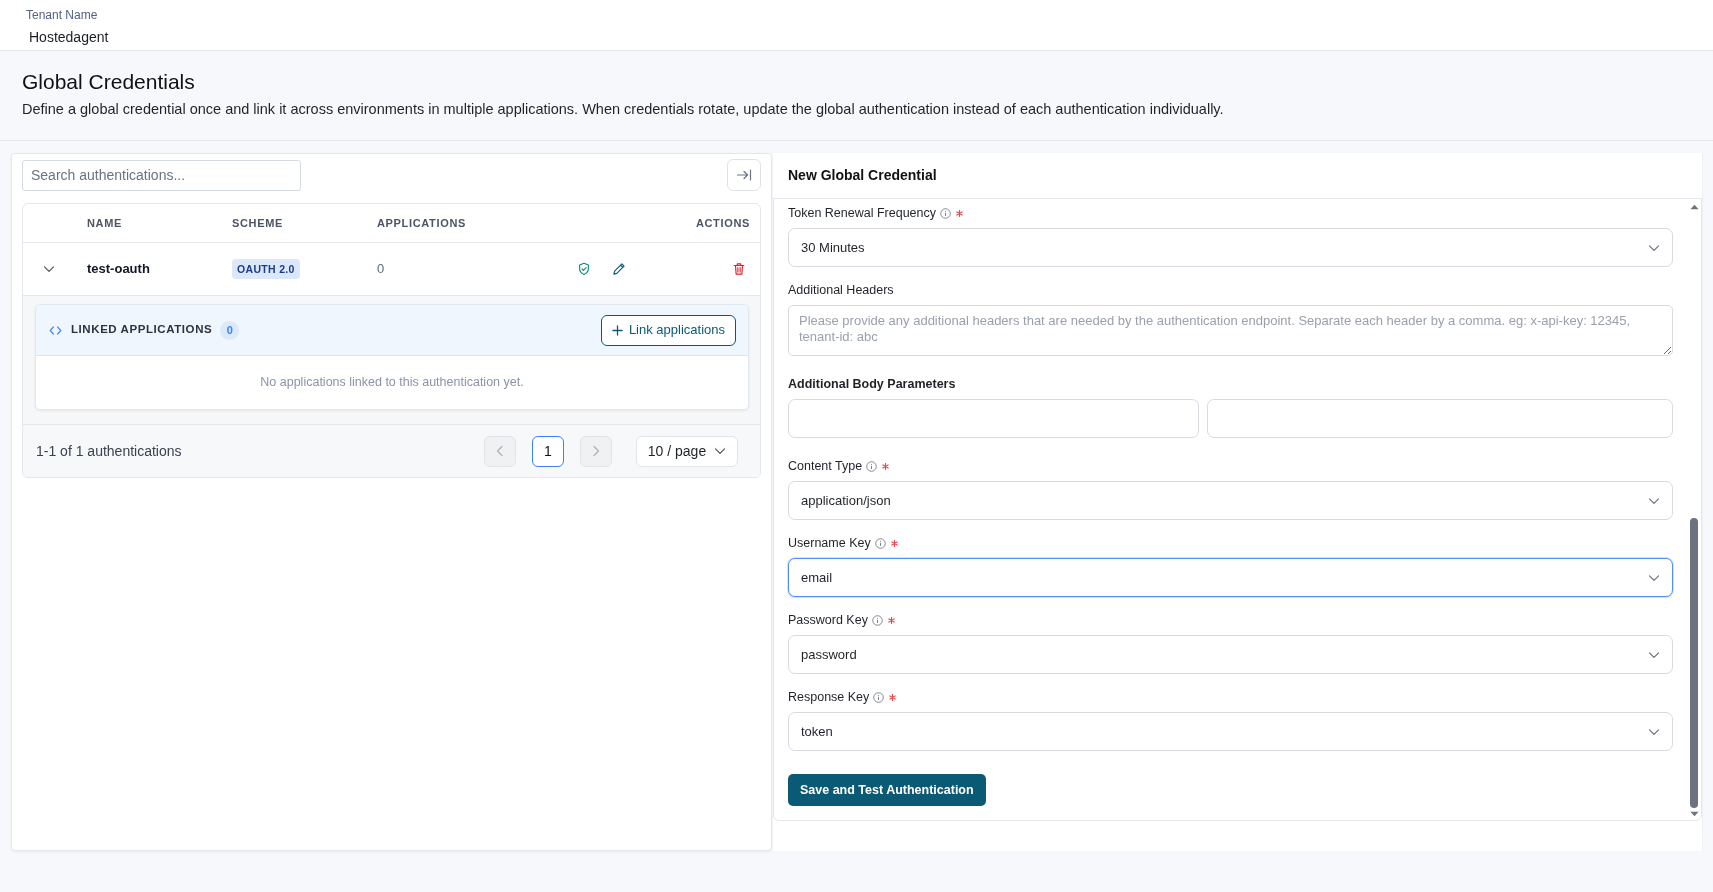 The image size is (1713, 892). What do you see at coordinates (687, 451) in the screenshot?
I see `page-size-select: 10 / page` at bounding box center [687, 451].